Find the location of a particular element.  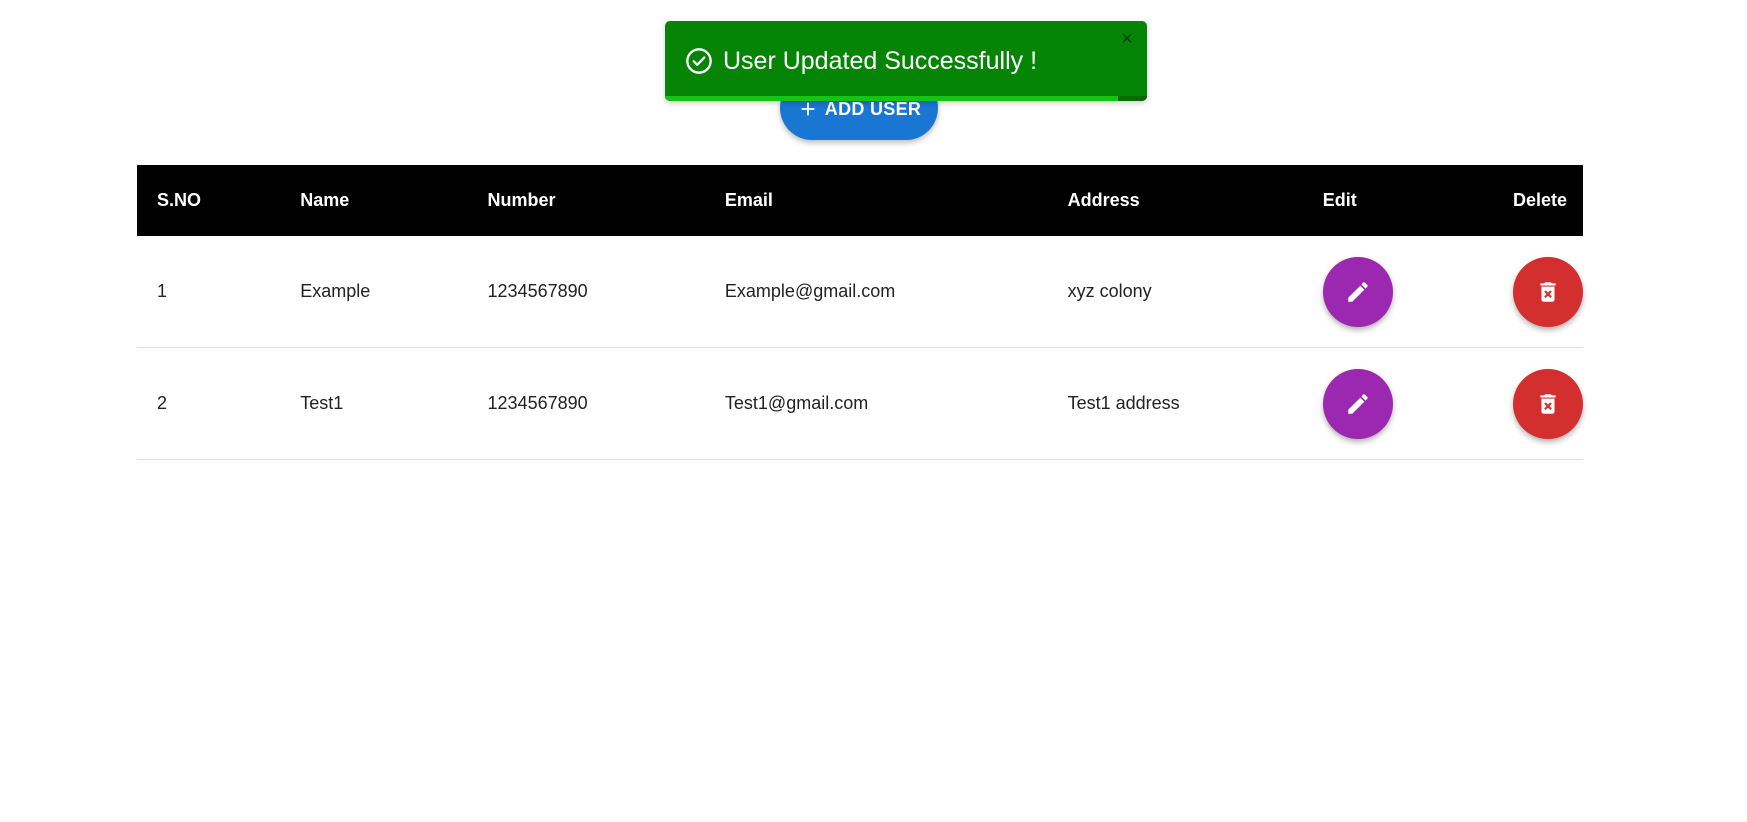

toast-progress-track is located at coordinates (906, 98).